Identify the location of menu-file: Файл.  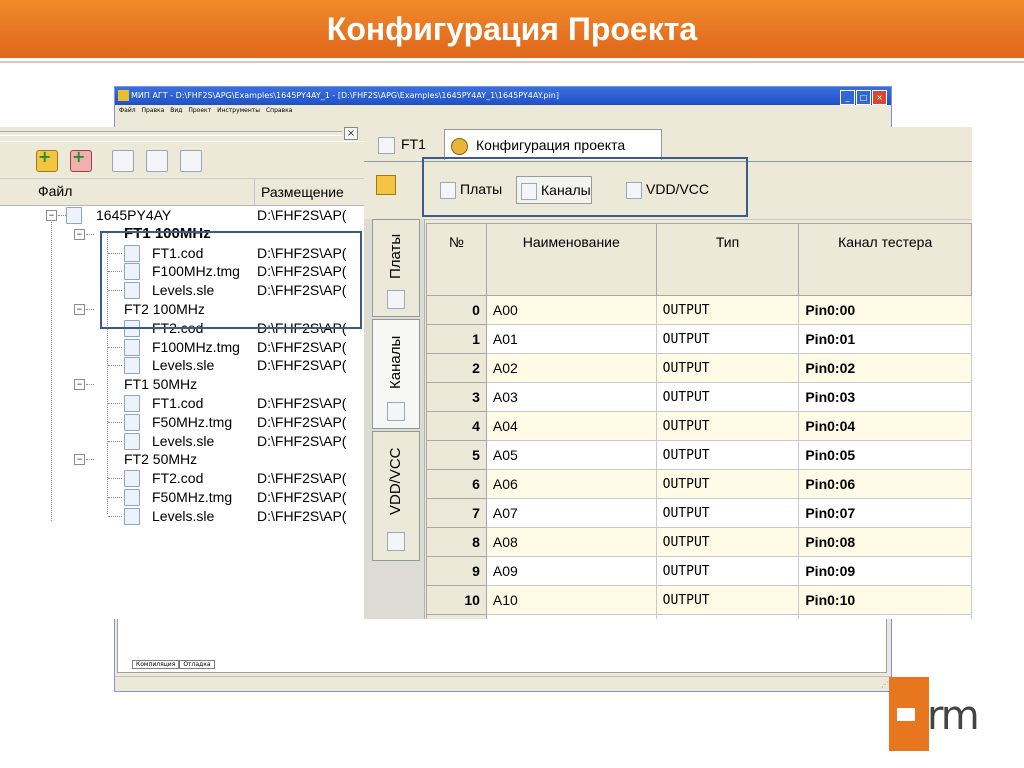
(127, 110).